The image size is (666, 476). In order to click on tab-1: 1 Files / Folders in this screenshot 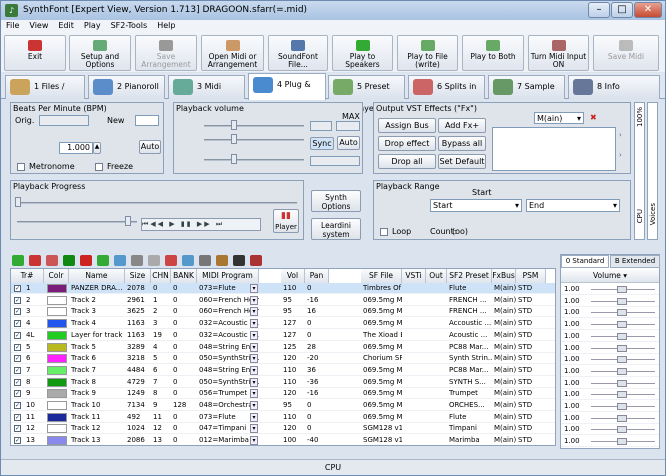, I will do `click(45, 94)`.